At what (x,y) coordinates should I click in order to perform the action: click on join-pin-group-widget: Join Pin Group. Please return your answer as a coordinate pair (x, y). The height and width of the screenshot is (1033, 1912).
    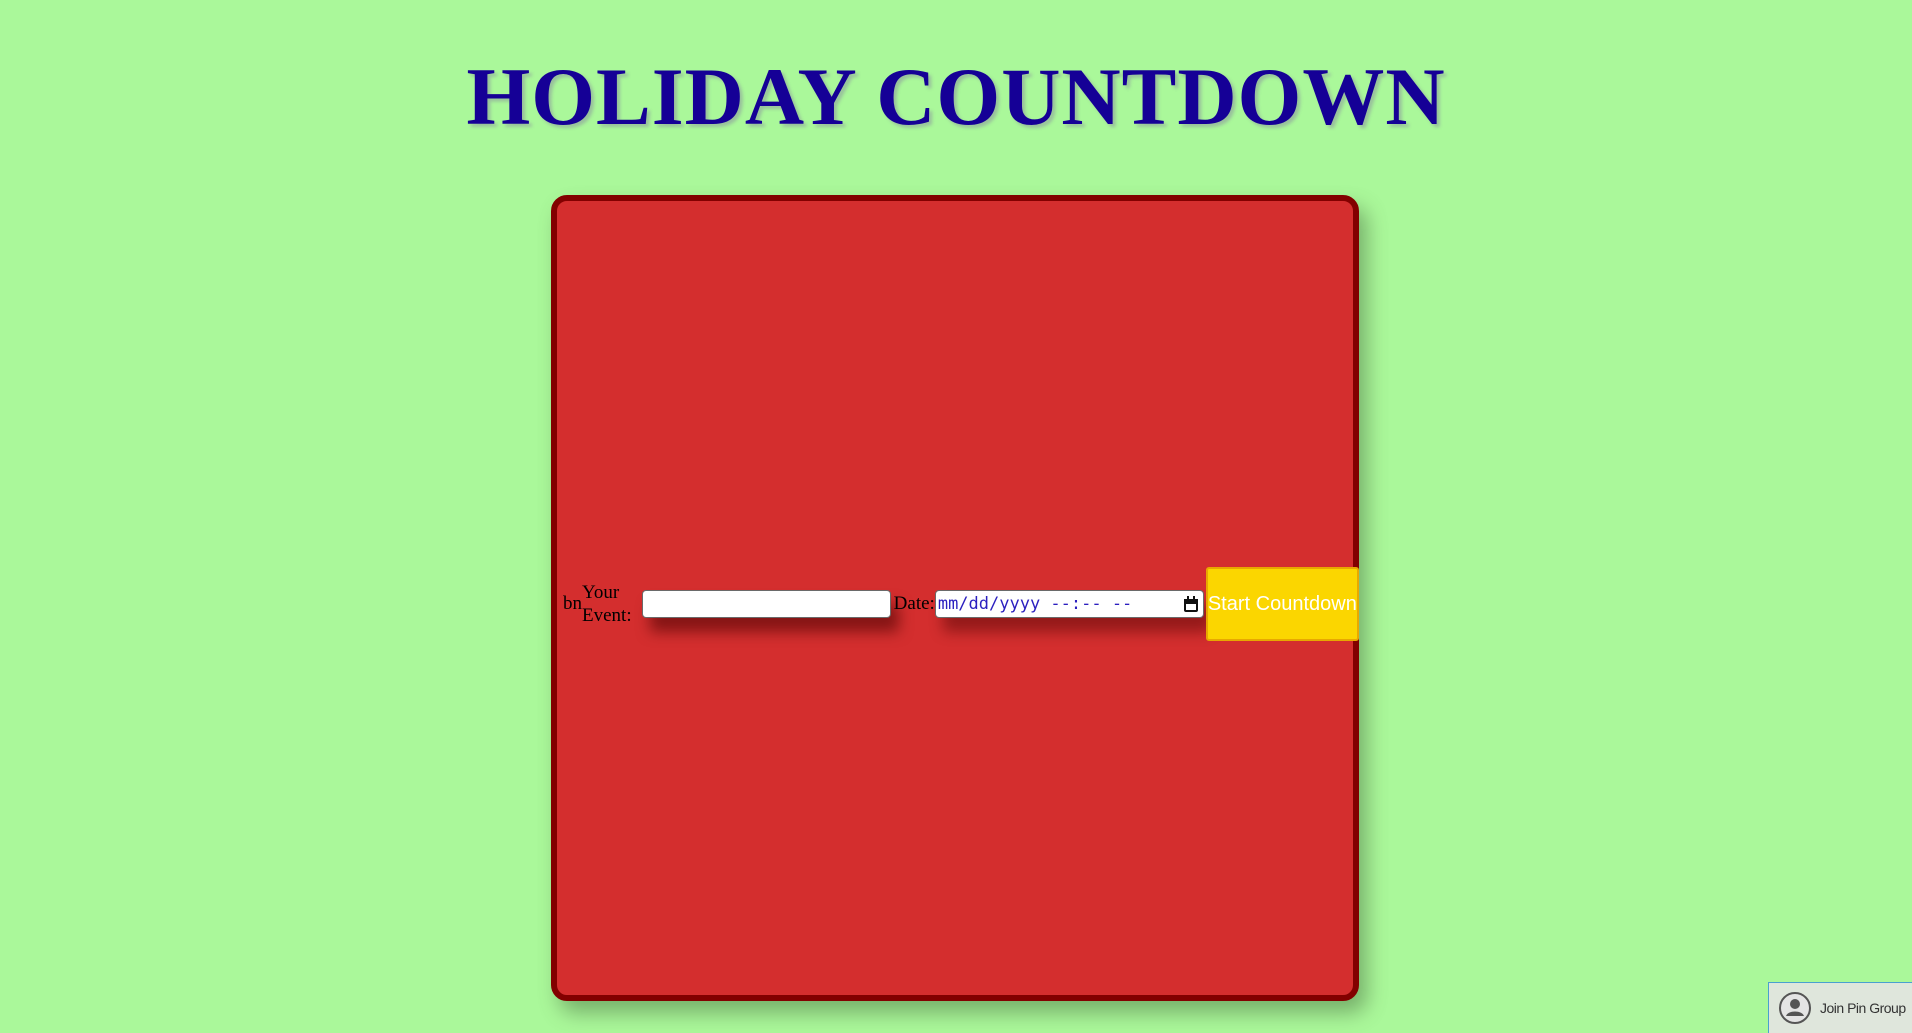
    Looking at the image, I should click on (1840, 1007).